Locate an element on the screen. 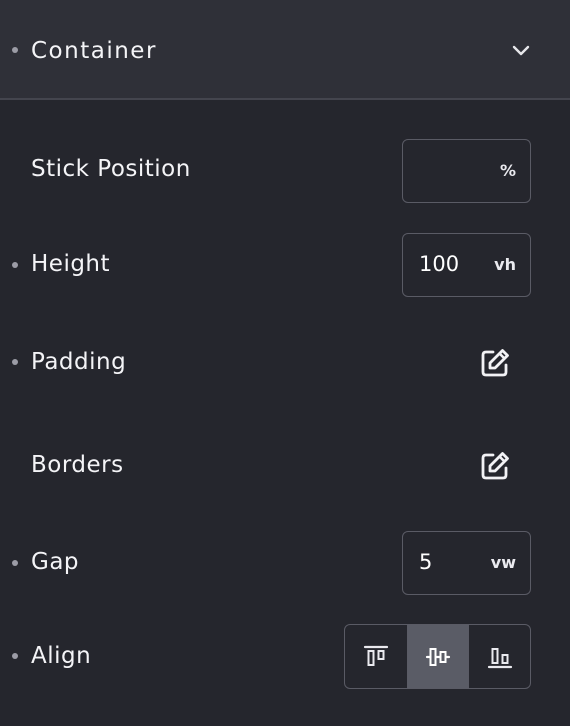 The height and width of the screenshot is (726, 570). align-center-button is located at coordinates (437, 656).